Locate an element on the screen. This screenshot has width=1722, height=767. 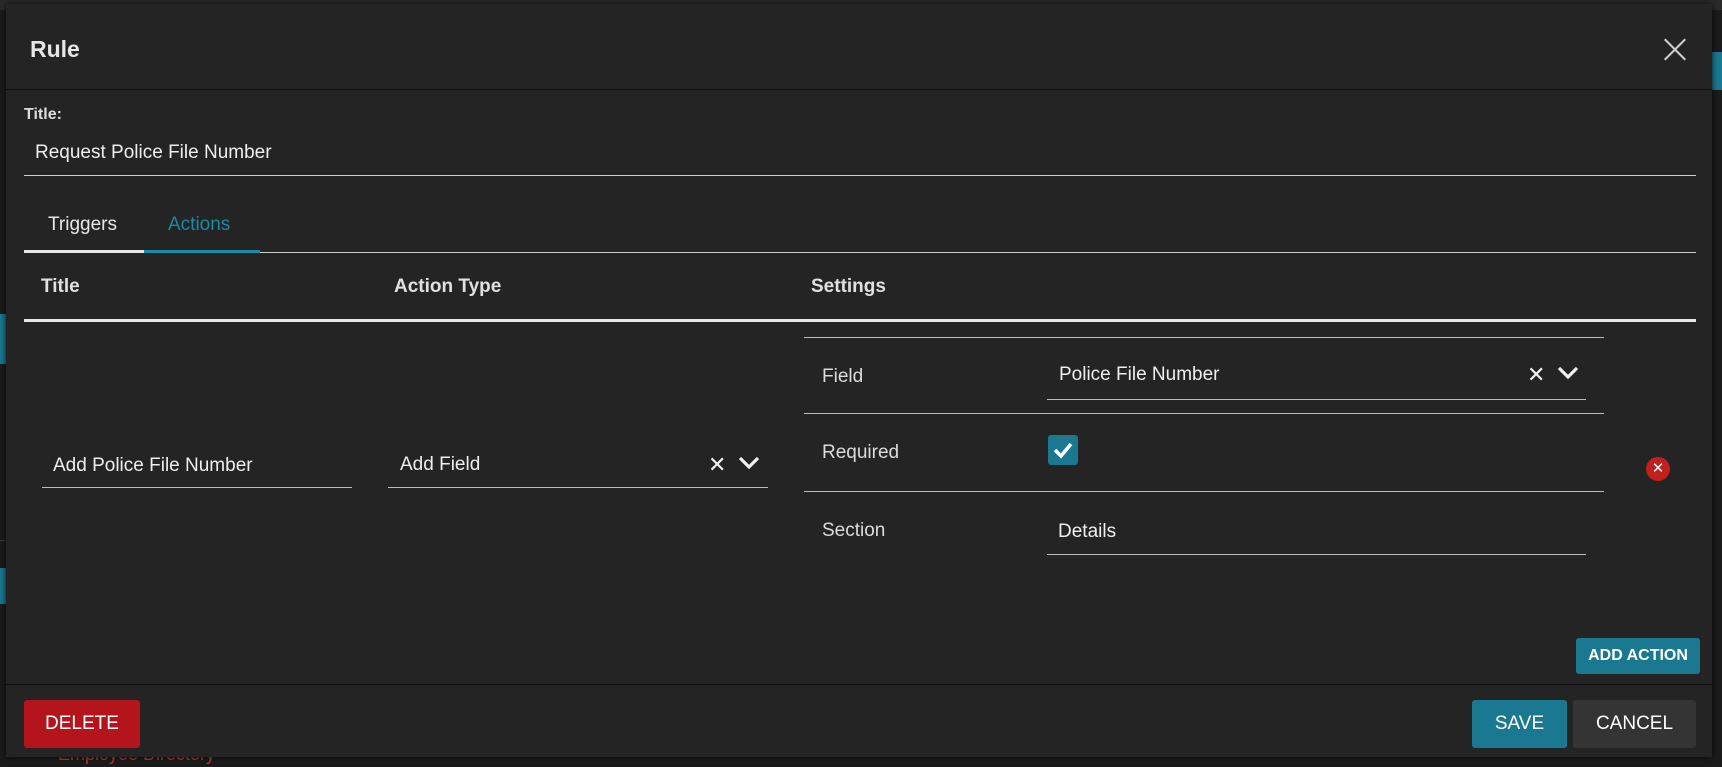
actions-table-header: Title Action Type Settings is located at coordinates (860, 291).